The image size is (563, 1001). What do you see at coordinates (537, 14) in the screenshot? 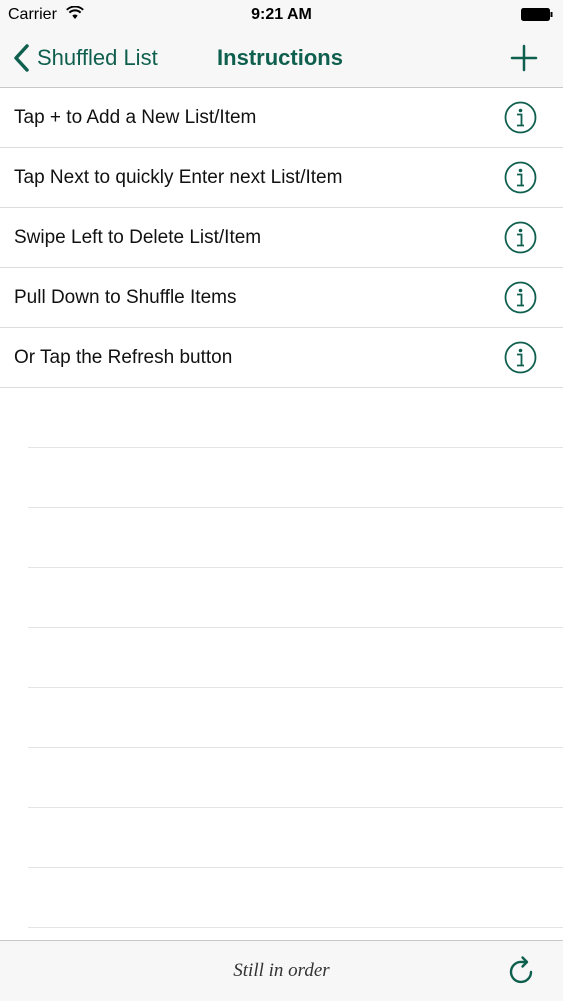
I see `battery-icon` at bounding box center [537, 14].